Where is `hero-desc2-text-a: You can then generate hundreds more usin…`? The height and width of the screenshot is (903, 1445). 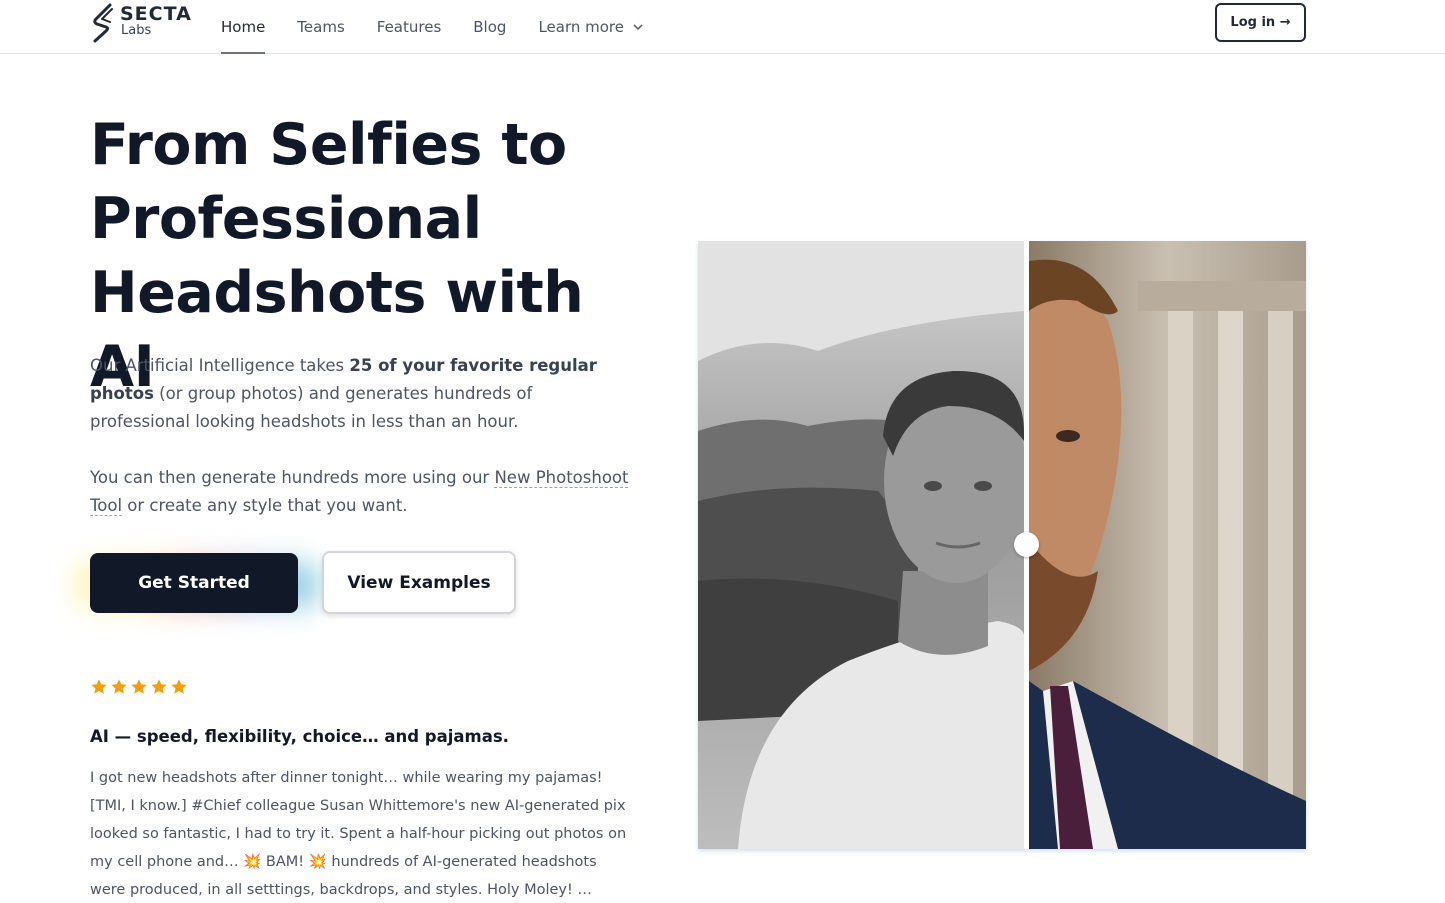
hero-desc2-text-a: You can then generate hundreds more usin… is located at coordinates (292, 477).